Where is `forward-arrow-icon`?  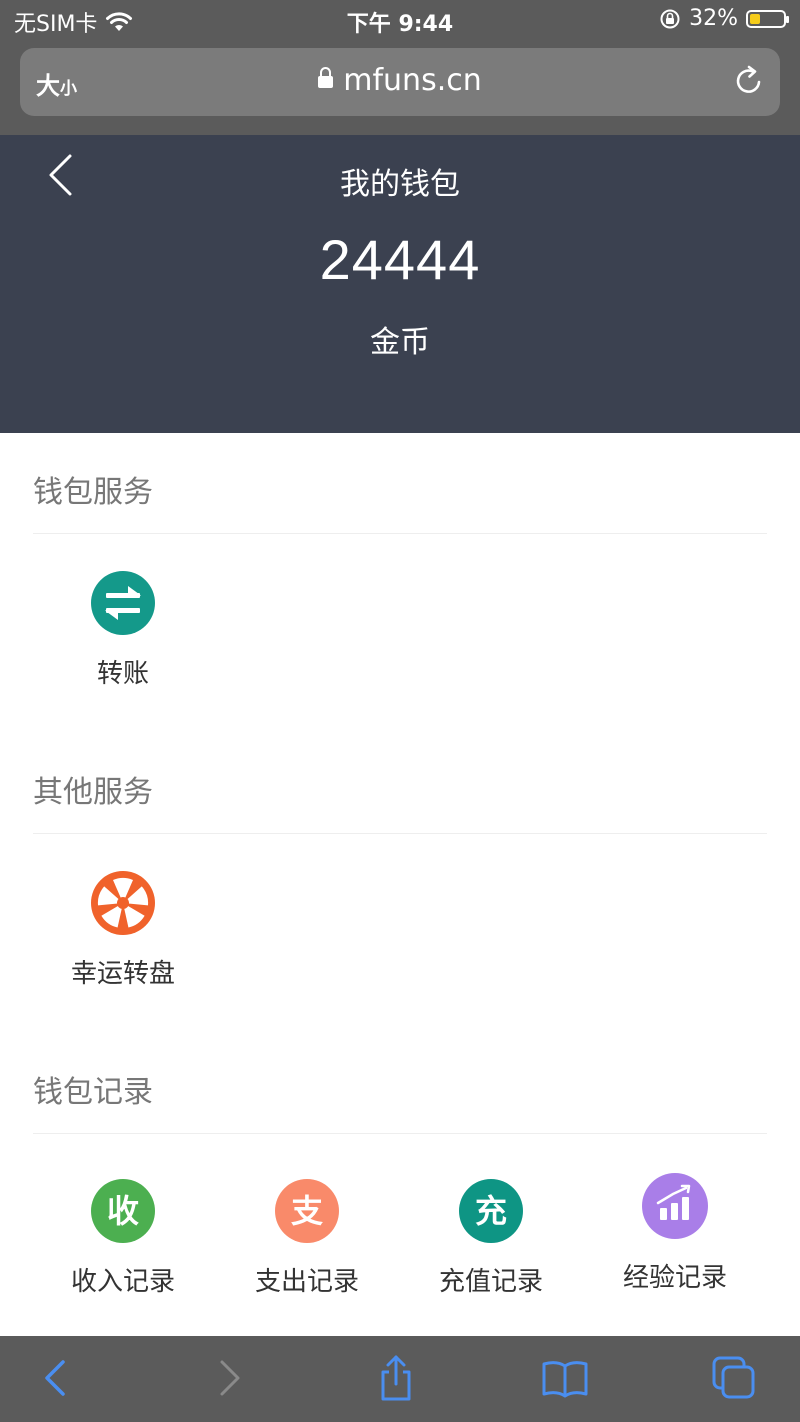
forward-arrow-icon is located at coordinates (229, 1378).